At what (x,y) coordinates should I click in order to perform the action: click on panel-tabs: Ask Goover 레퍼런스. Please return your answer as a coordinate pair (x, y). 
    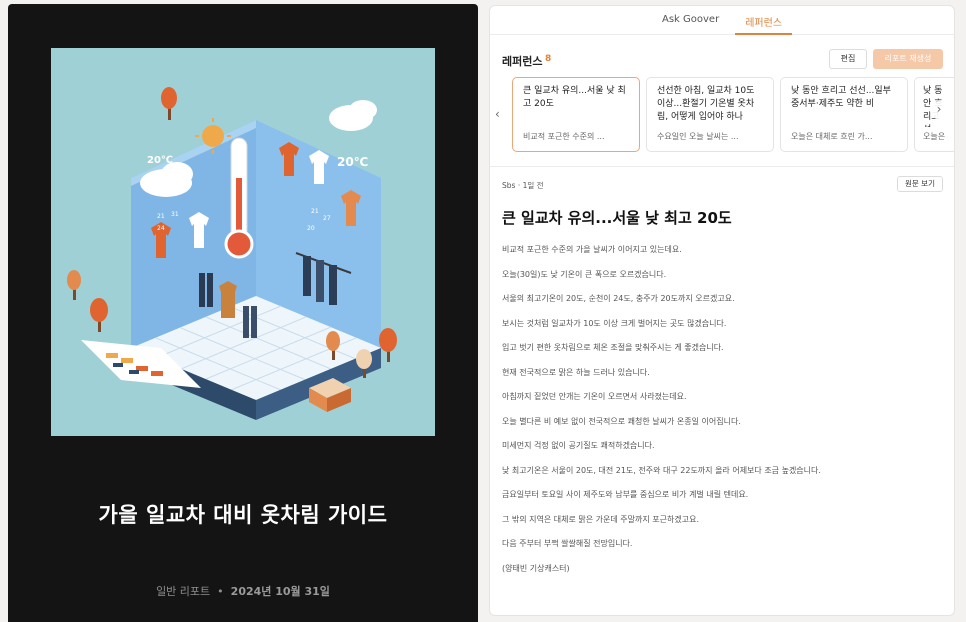
    Looking at the image, I should click on (722, 20).